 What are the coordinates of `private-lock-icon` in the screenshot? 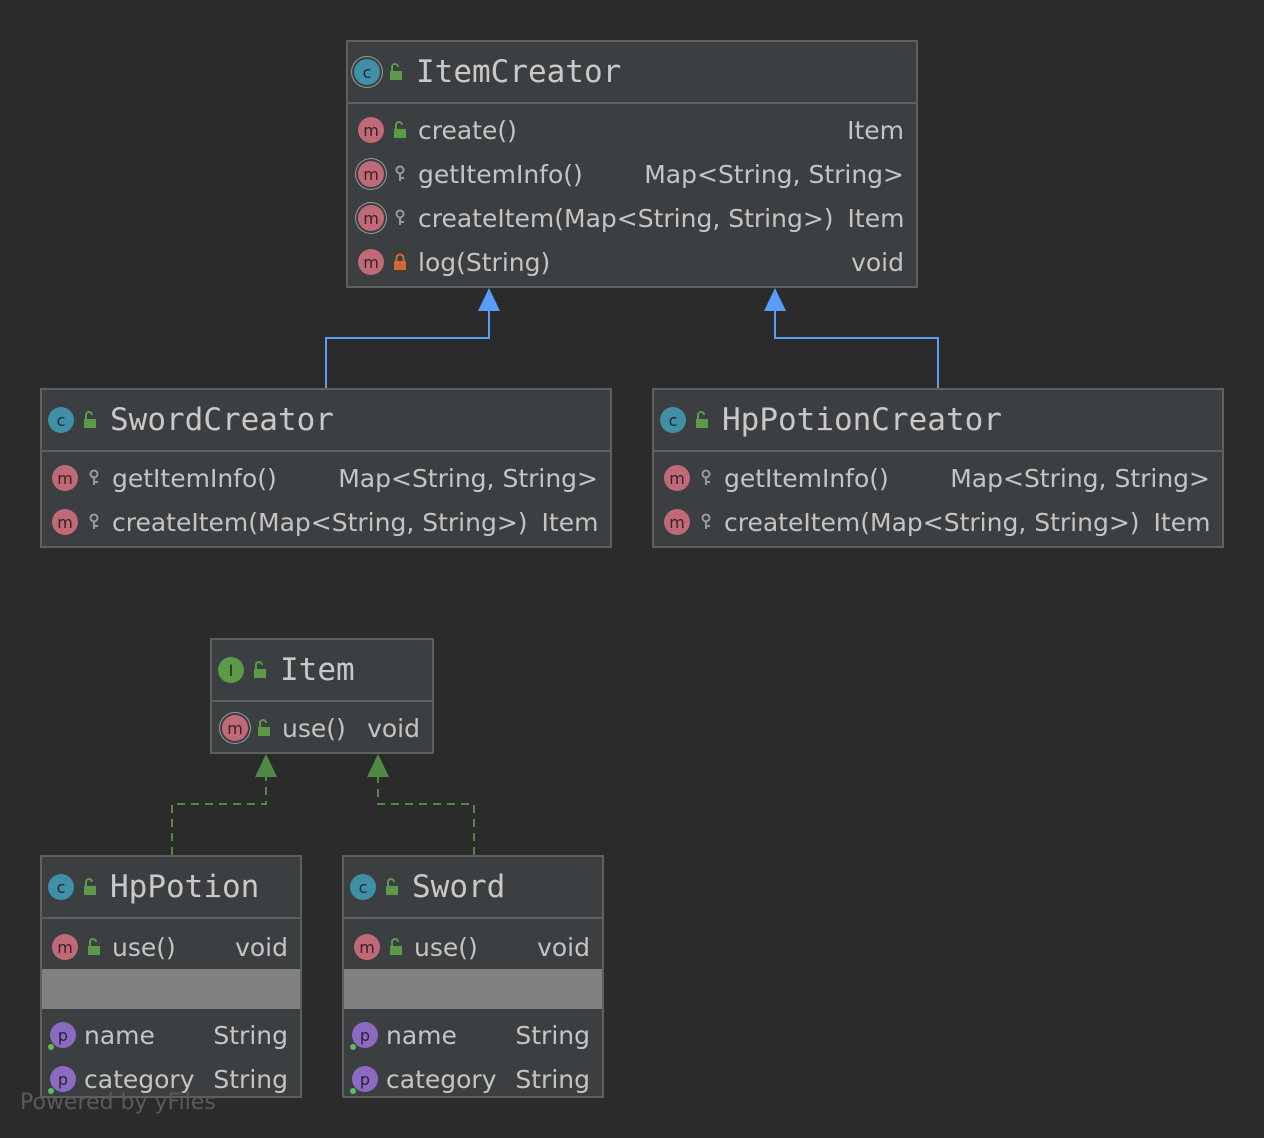 It's located at (400, 261).